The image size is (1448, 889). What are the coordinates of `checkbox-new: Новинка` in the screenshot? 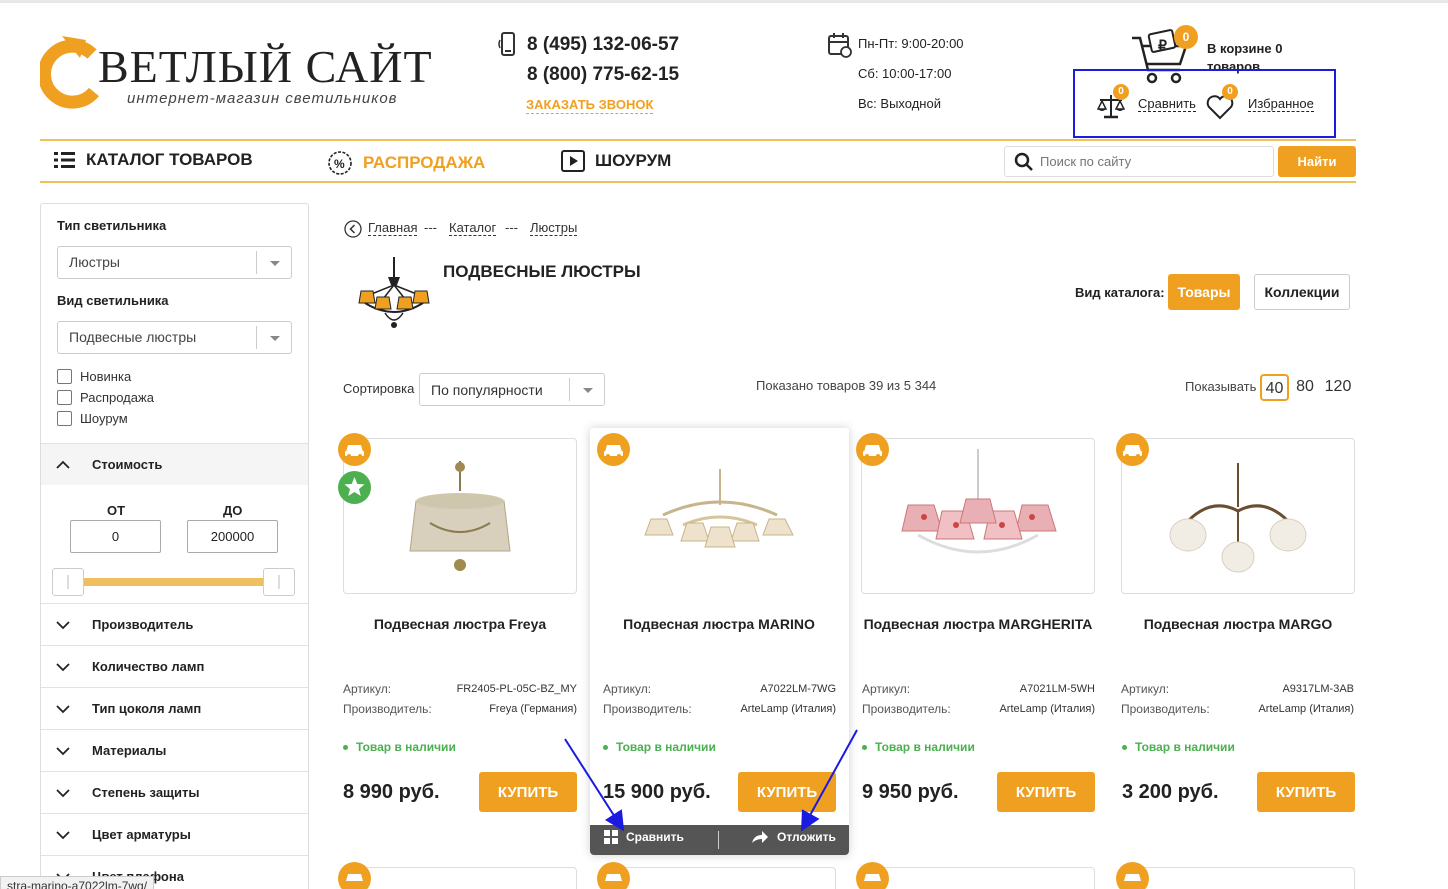 It's located at (94, 376).